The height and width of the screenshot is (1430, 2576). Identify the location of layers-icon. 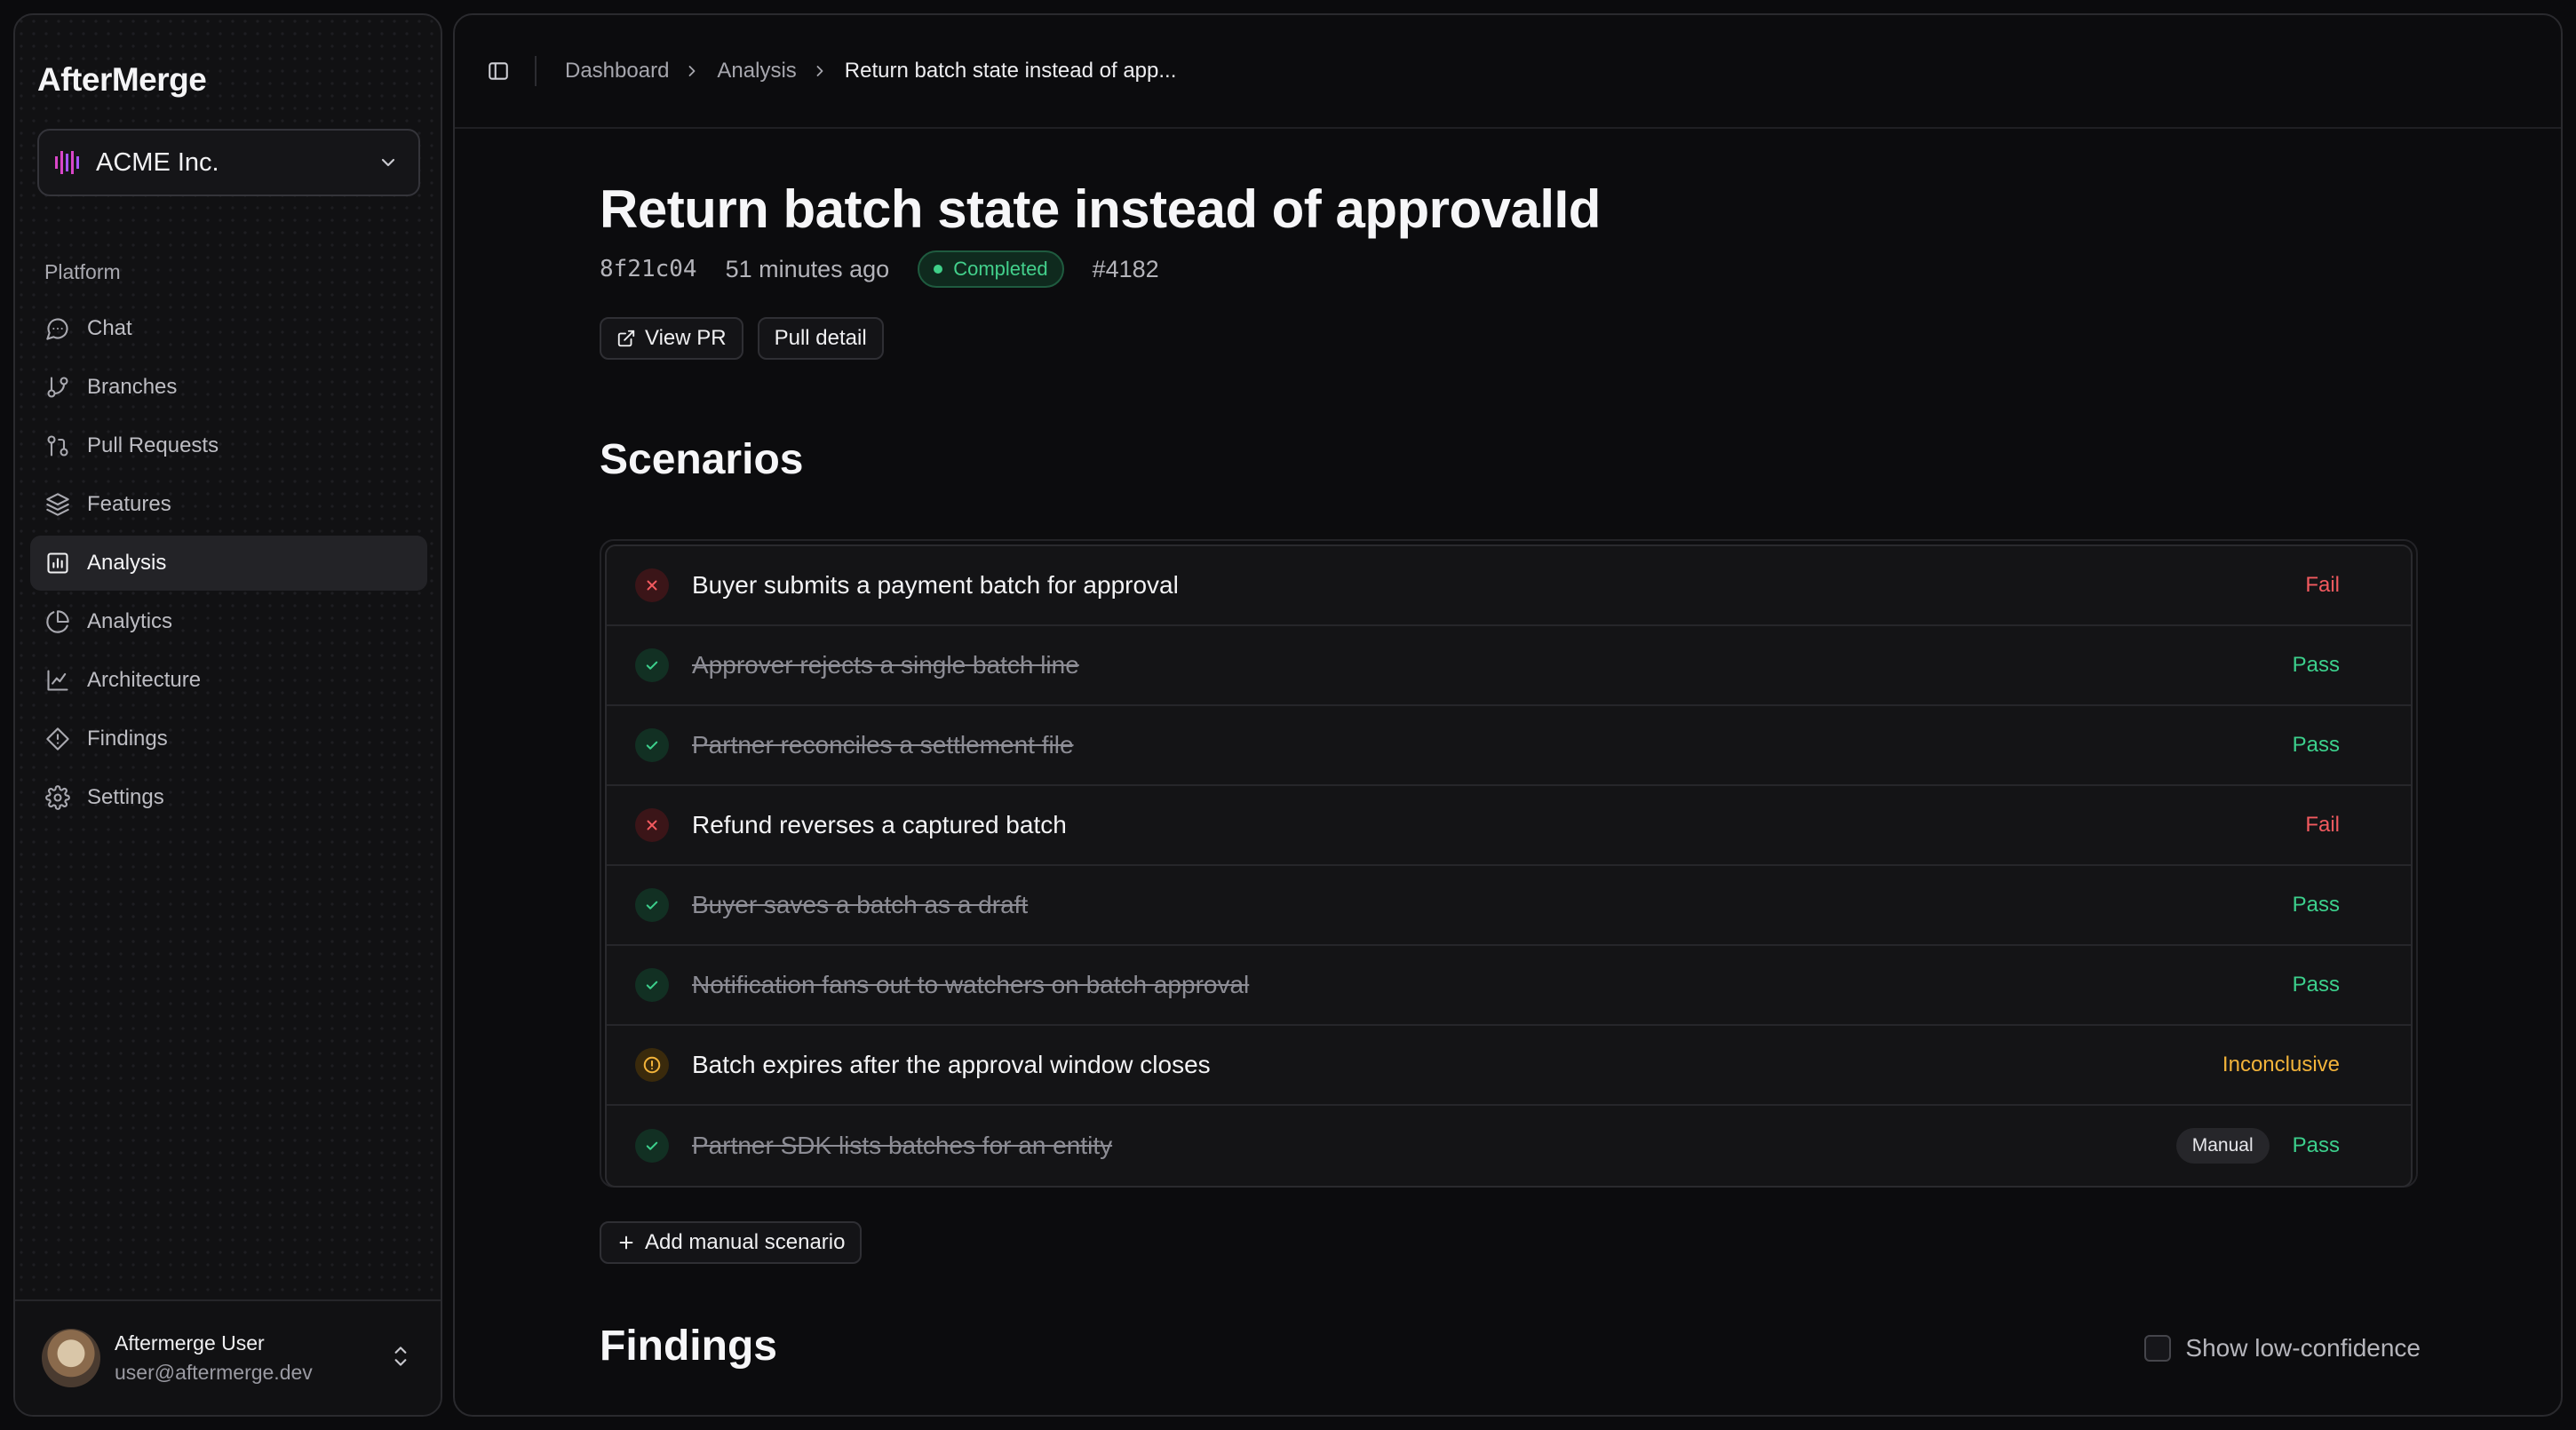
(57, 505).